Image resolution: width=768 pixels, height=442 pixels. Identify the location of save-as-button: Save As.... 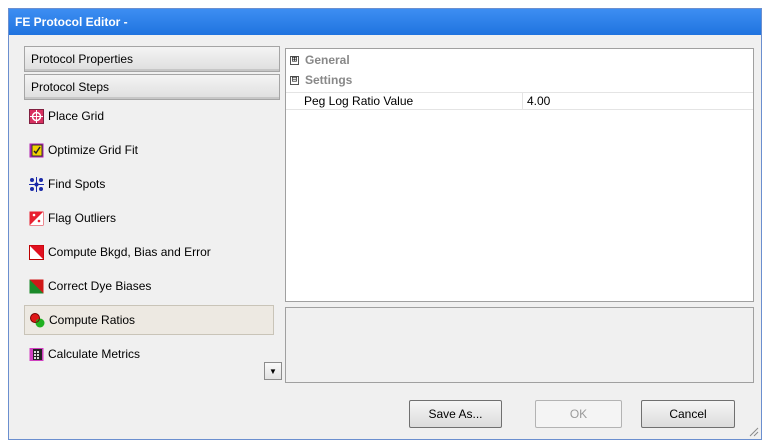
(455, 414).